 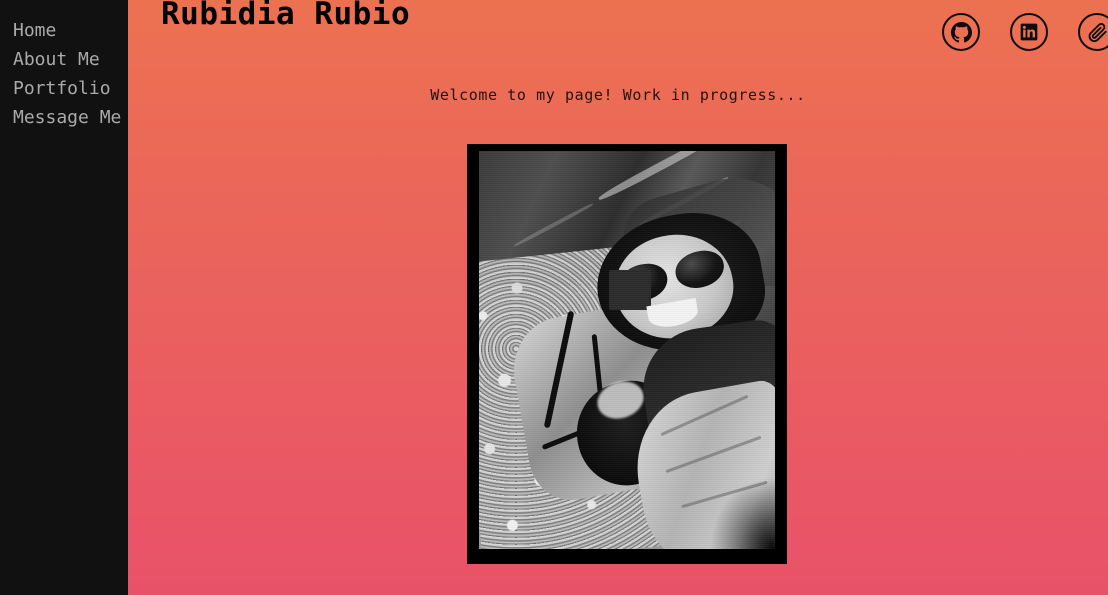 I want to click on photo-glasses-bridge, so click(x=630, y=290).